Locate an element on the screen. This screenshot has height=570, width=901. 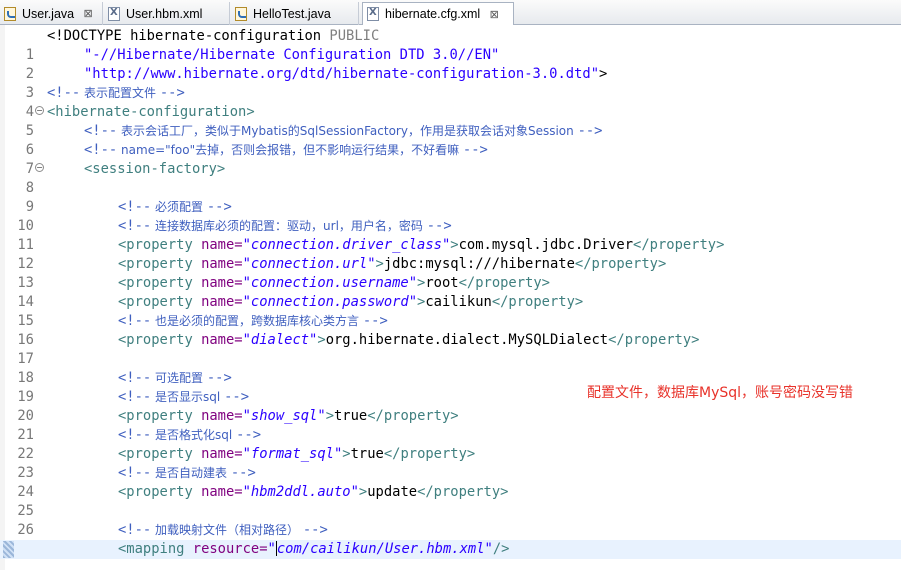
code-line: 27 <!-- 加载映射文件（相对路径） --> is located at coordinates (450, 539).